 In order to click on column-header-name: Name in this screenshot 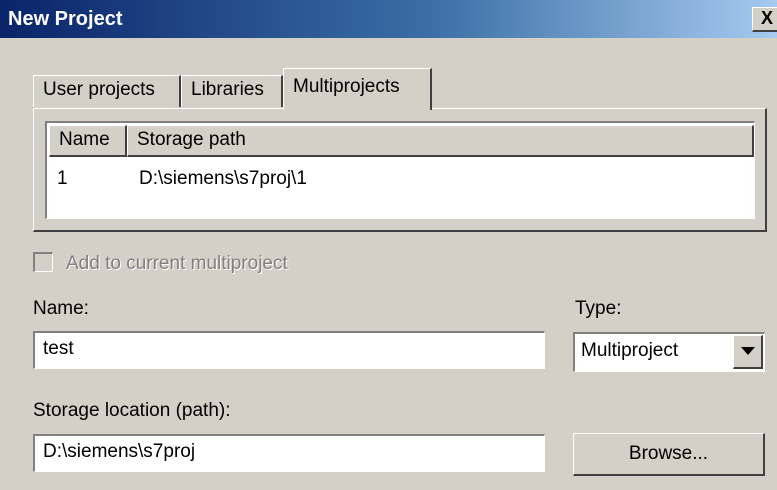, I will do `click(88, 141)`.